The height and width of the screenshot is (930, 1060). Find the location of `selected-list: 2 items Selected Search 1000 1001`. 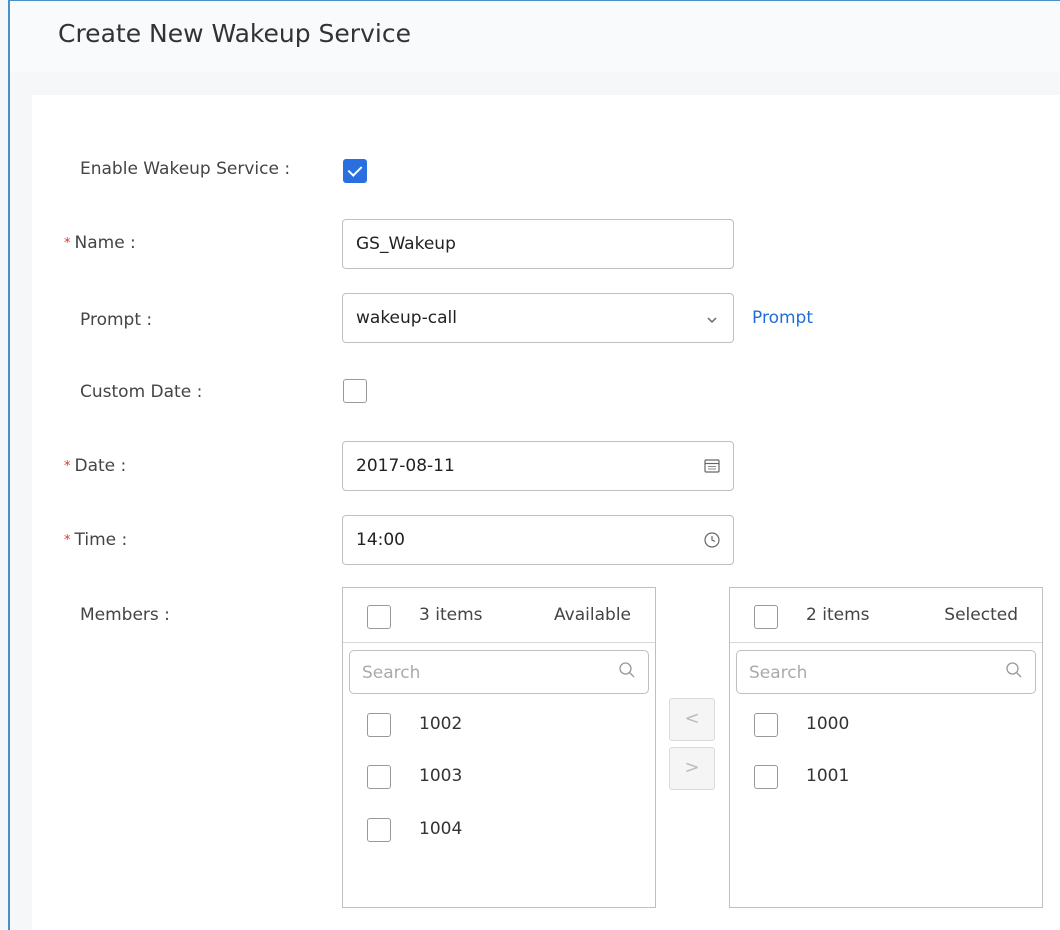

selected-list: 2 items Selected Search 1000 1001 is located at coordinates (886, 747).